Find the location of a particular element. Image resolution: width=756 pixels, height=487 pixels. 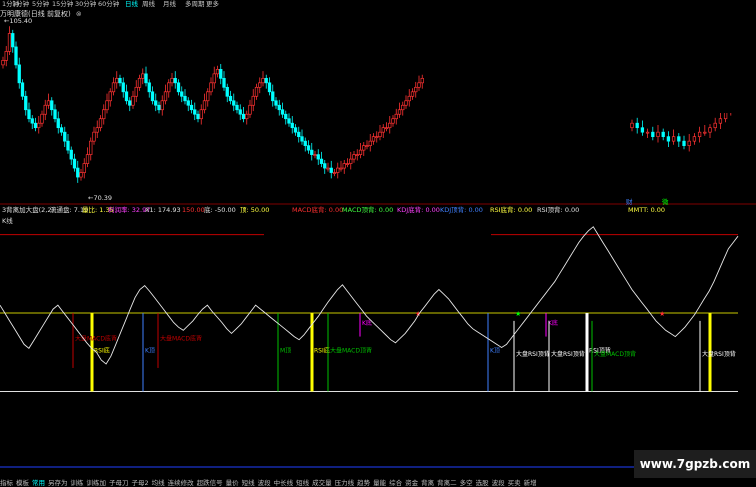

menu-item: 量能 is located at coordinates (379, 483).